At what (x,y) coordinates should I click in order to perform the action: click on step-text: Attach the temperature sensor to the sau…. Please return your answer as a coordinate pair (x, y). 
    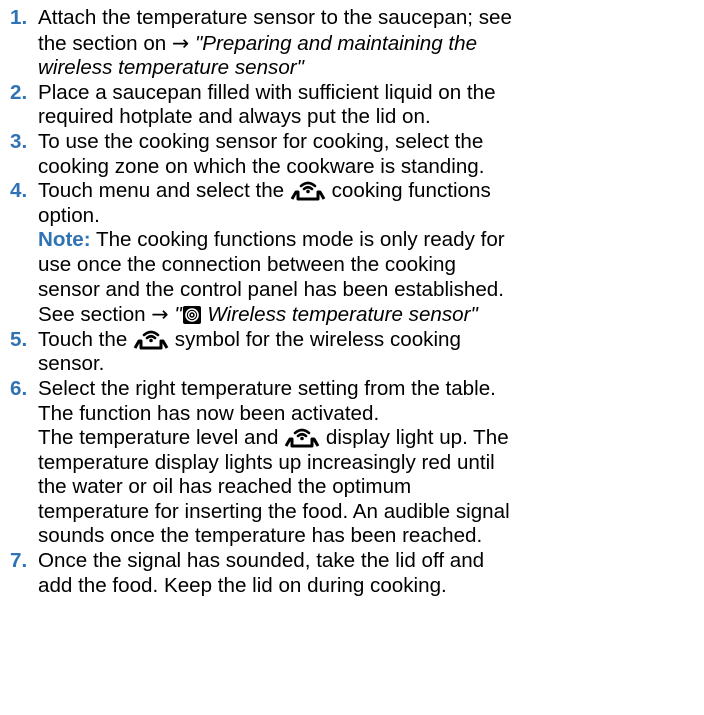
    Looking at the image, I should click on (367, 43).